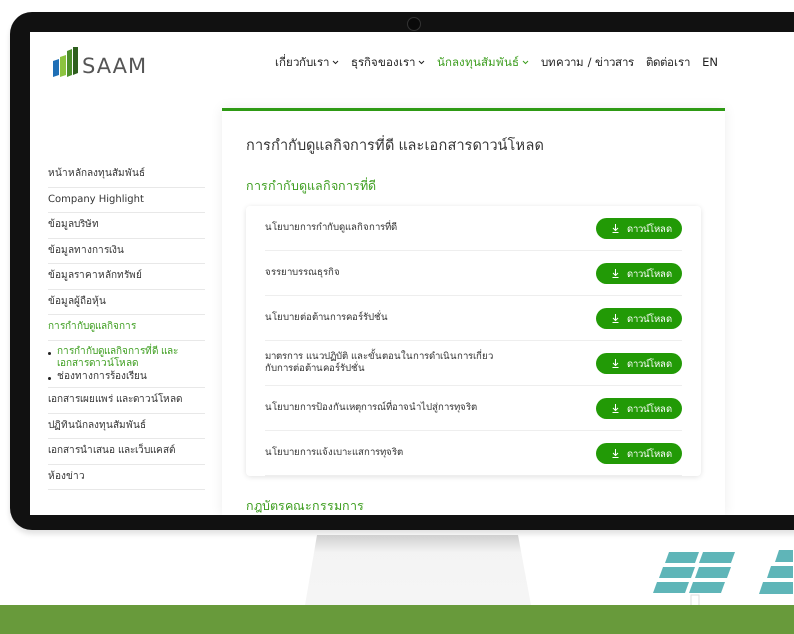 This screenshot has height=634, width=794. I want to click on document-title: นโยบายการป้องกันเหตุการณ์ที่อาจนำไปสู่การทุจริต, so click(371, 408).